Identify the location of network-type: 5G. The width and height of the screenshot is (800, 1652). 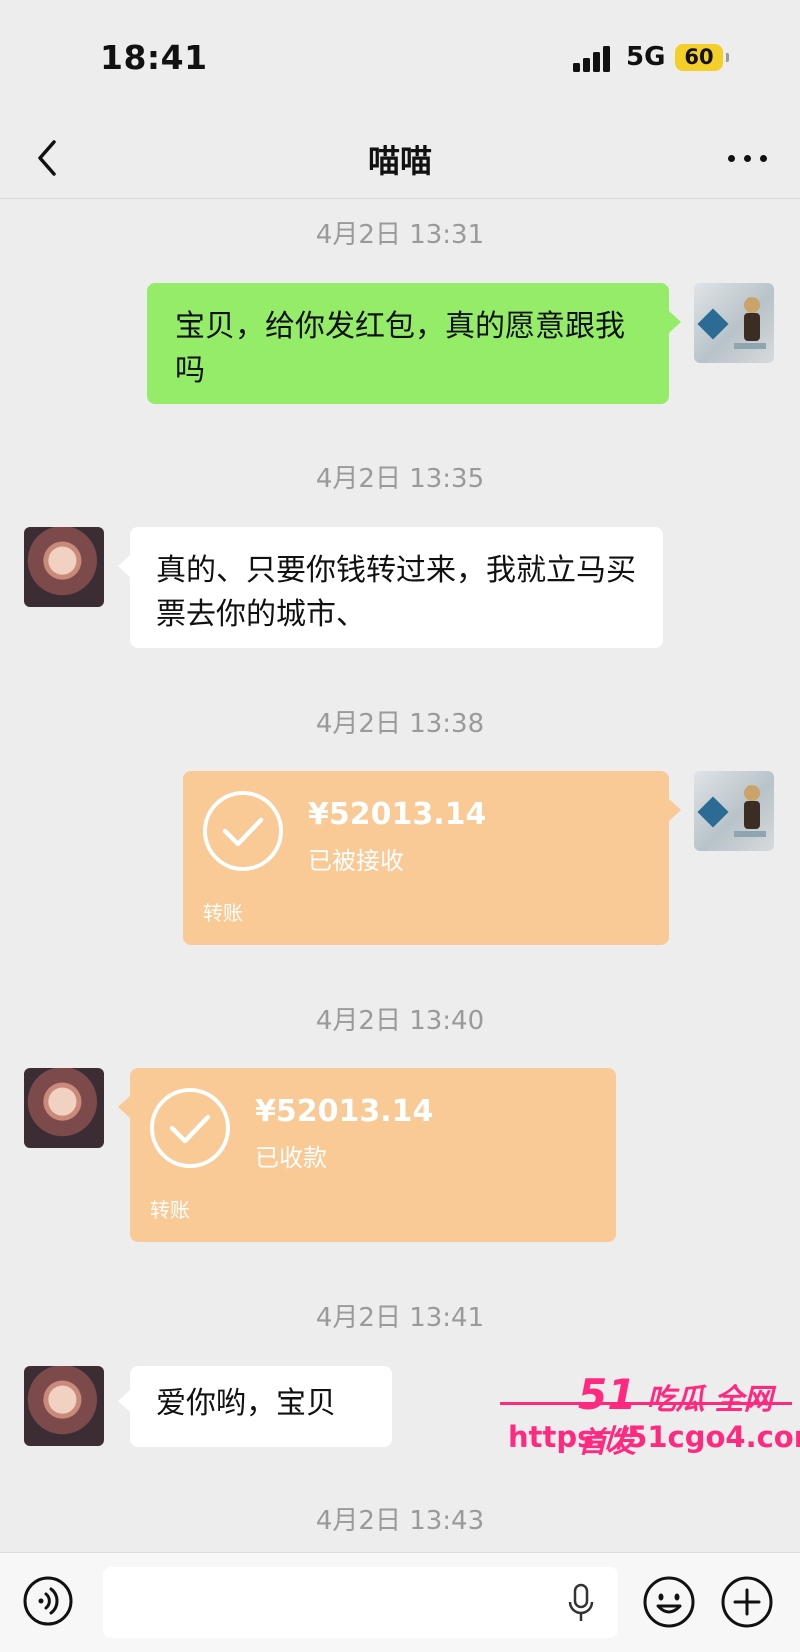
(646, 57).